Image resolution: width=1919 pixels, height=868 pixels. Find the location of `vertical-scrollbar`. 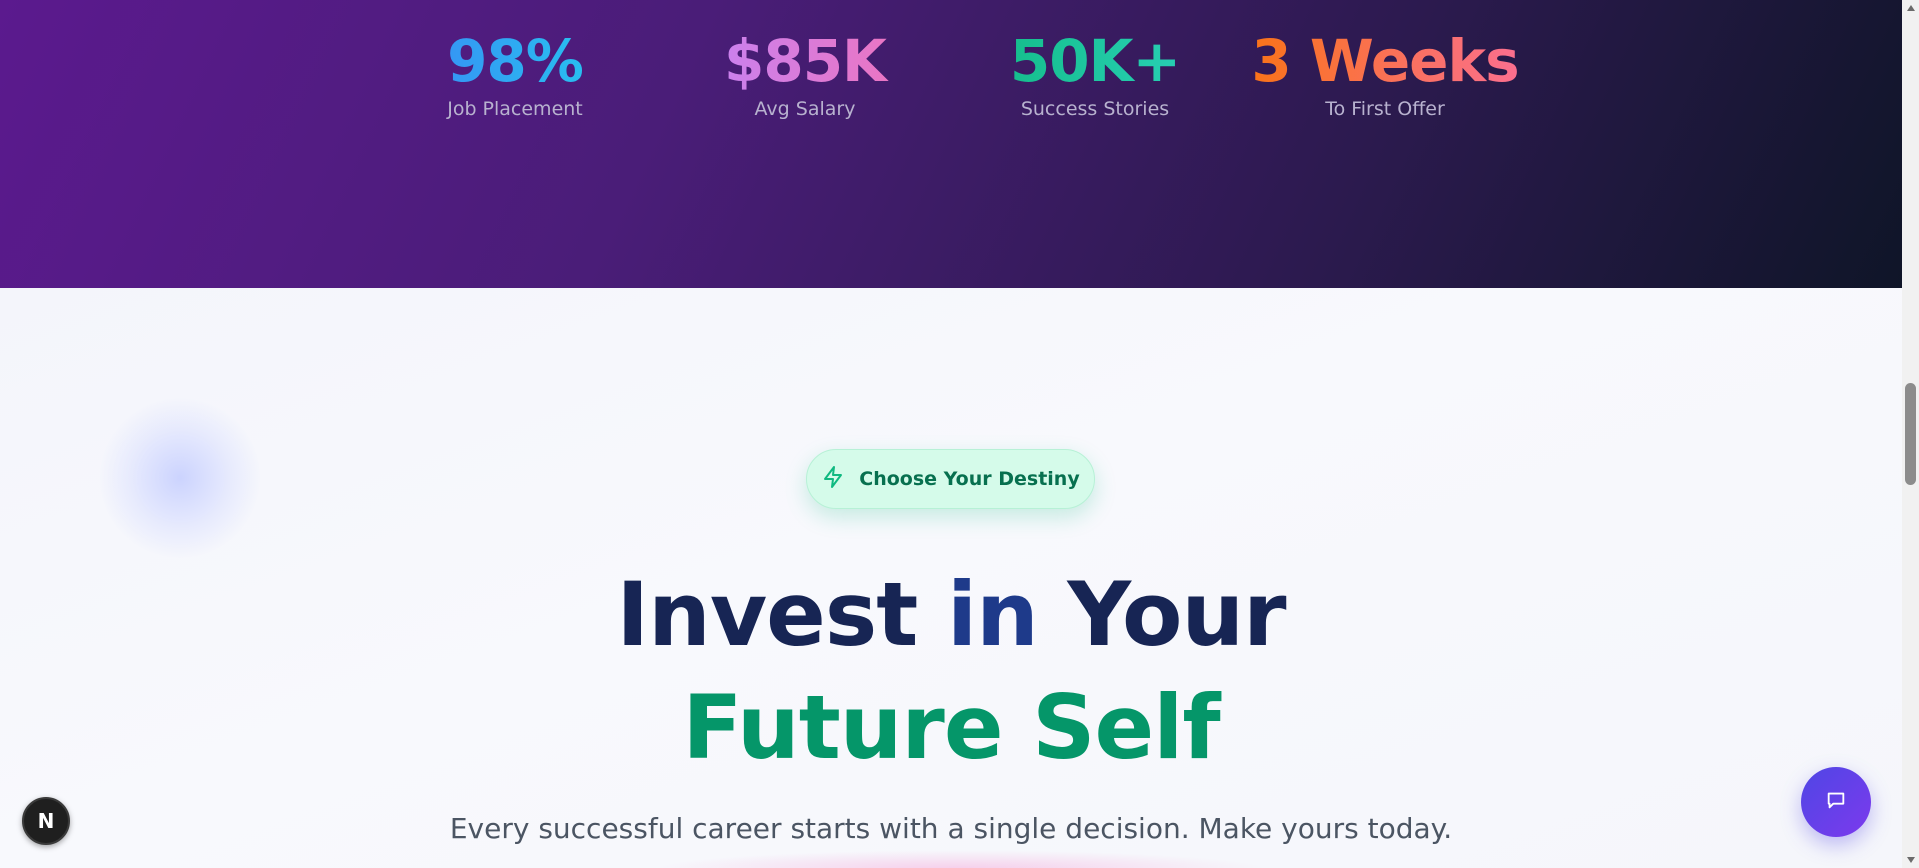

vertical-scrollbar is located at coordinates (1910, 434).